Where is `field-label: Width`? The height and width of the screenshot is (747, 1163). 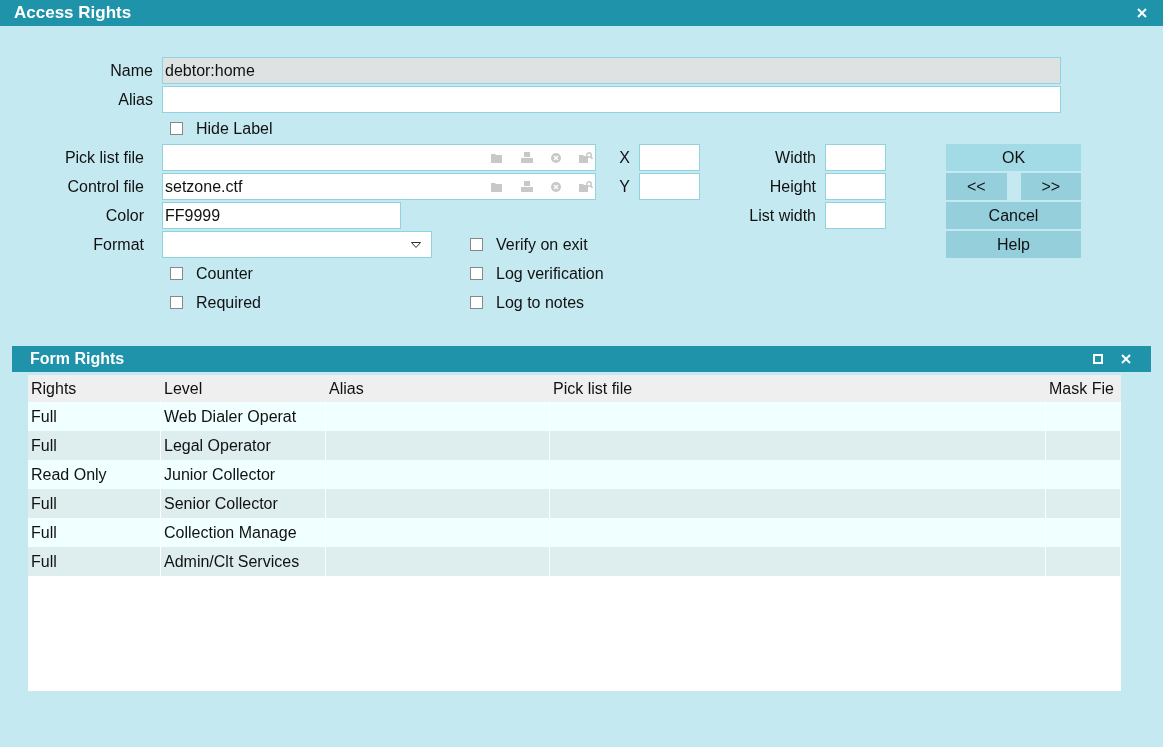
field-label: Width is located at coordinates (795, 157).